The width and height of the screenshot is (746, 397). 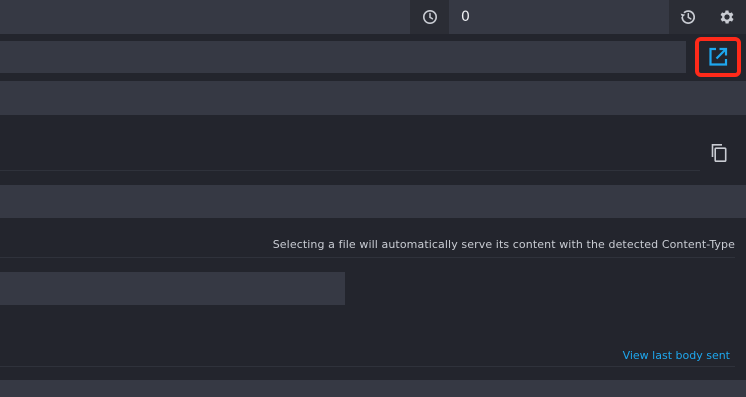 What do you see at coordinates (373, 98) in the screenshot?
I see `header-field` at bounding box center [373, 98].